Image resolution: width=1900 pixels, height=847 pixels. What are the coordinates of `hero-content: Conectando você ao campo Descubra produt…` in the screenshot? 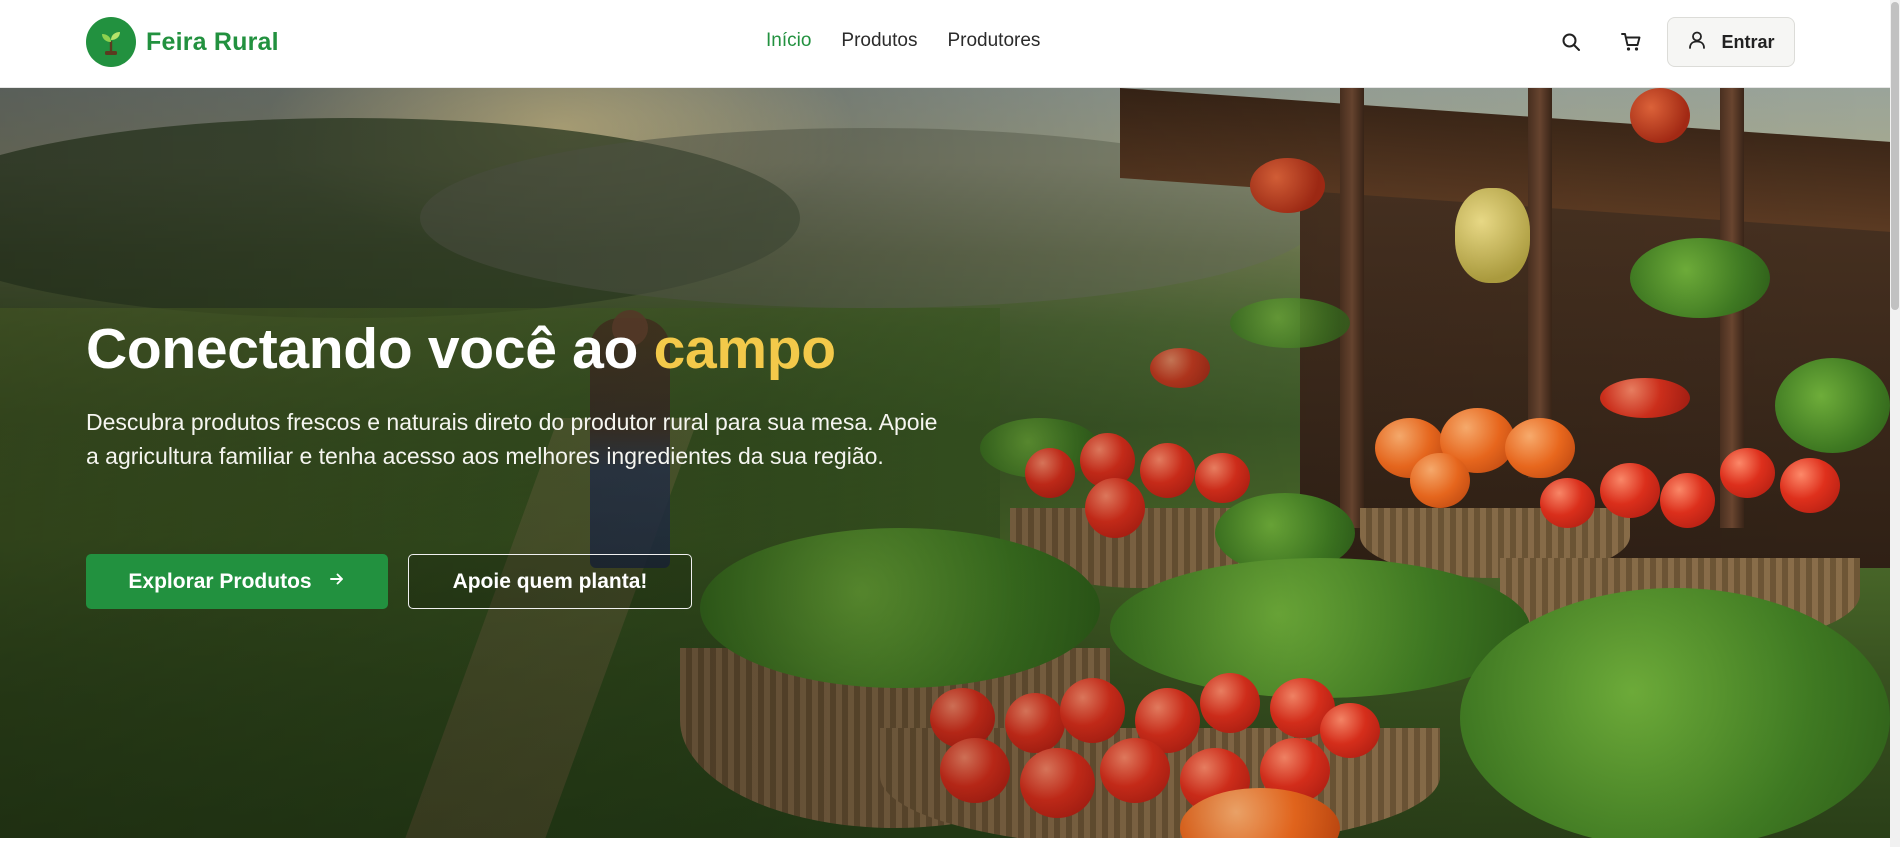 It's located at (526, 396).